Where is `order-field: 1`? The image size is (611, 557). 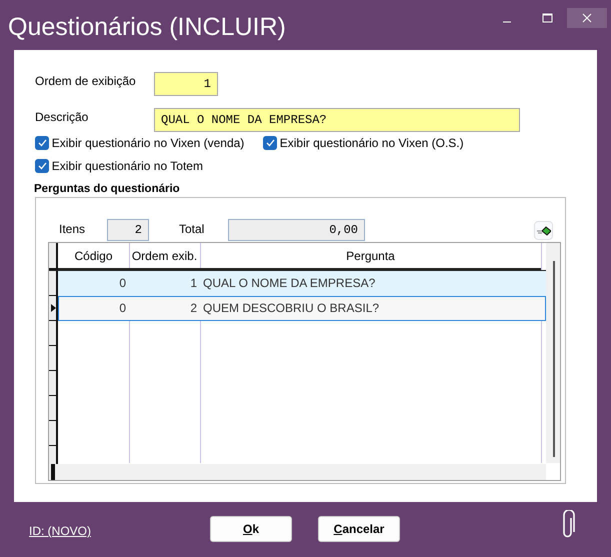 order-field: 1 is located at coordinates (186, 84).